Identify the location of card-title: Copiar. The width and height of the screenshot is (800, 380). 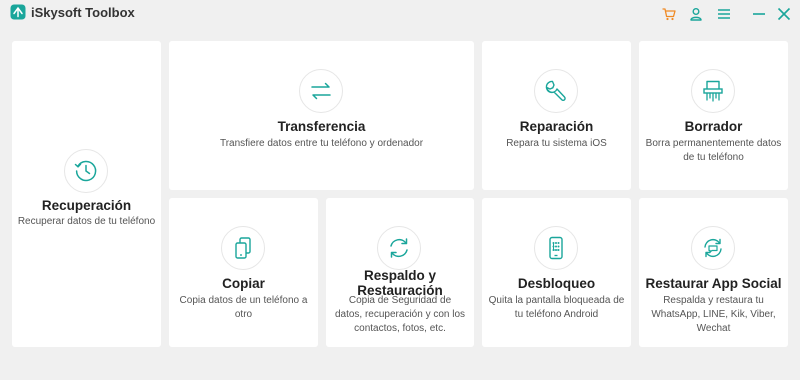
(243, 283).